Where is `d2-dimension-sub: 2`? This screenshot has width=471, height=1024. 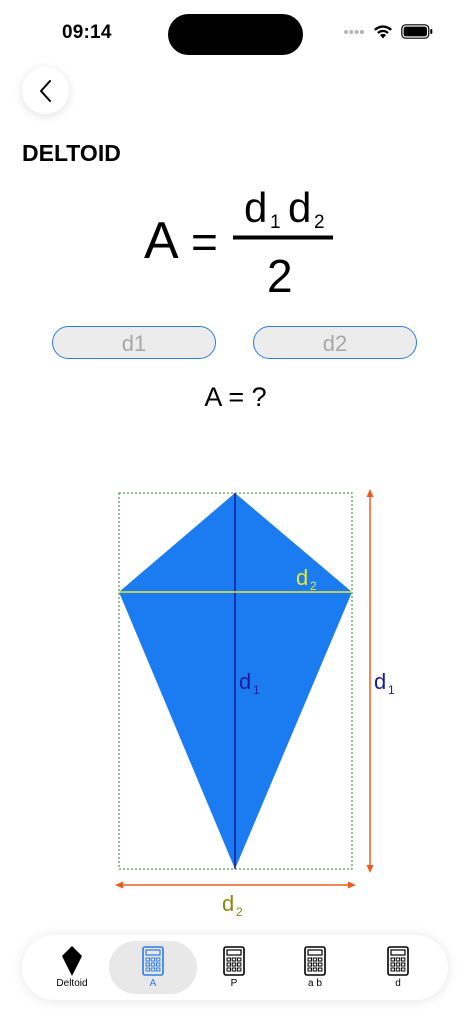
d2-dimension-sub: 2 is located at coordinates (239, 912).